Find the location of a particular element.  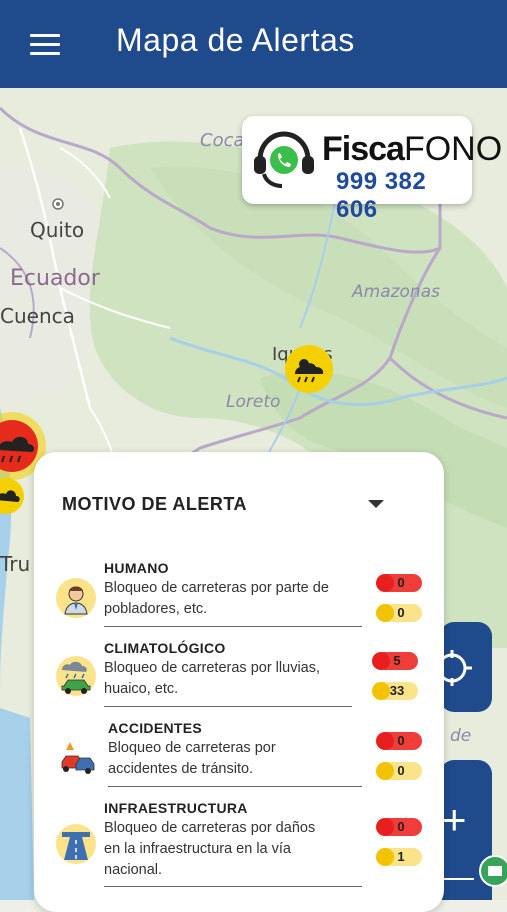

red-alert-count: 5 is located at coordinates (395, 661).